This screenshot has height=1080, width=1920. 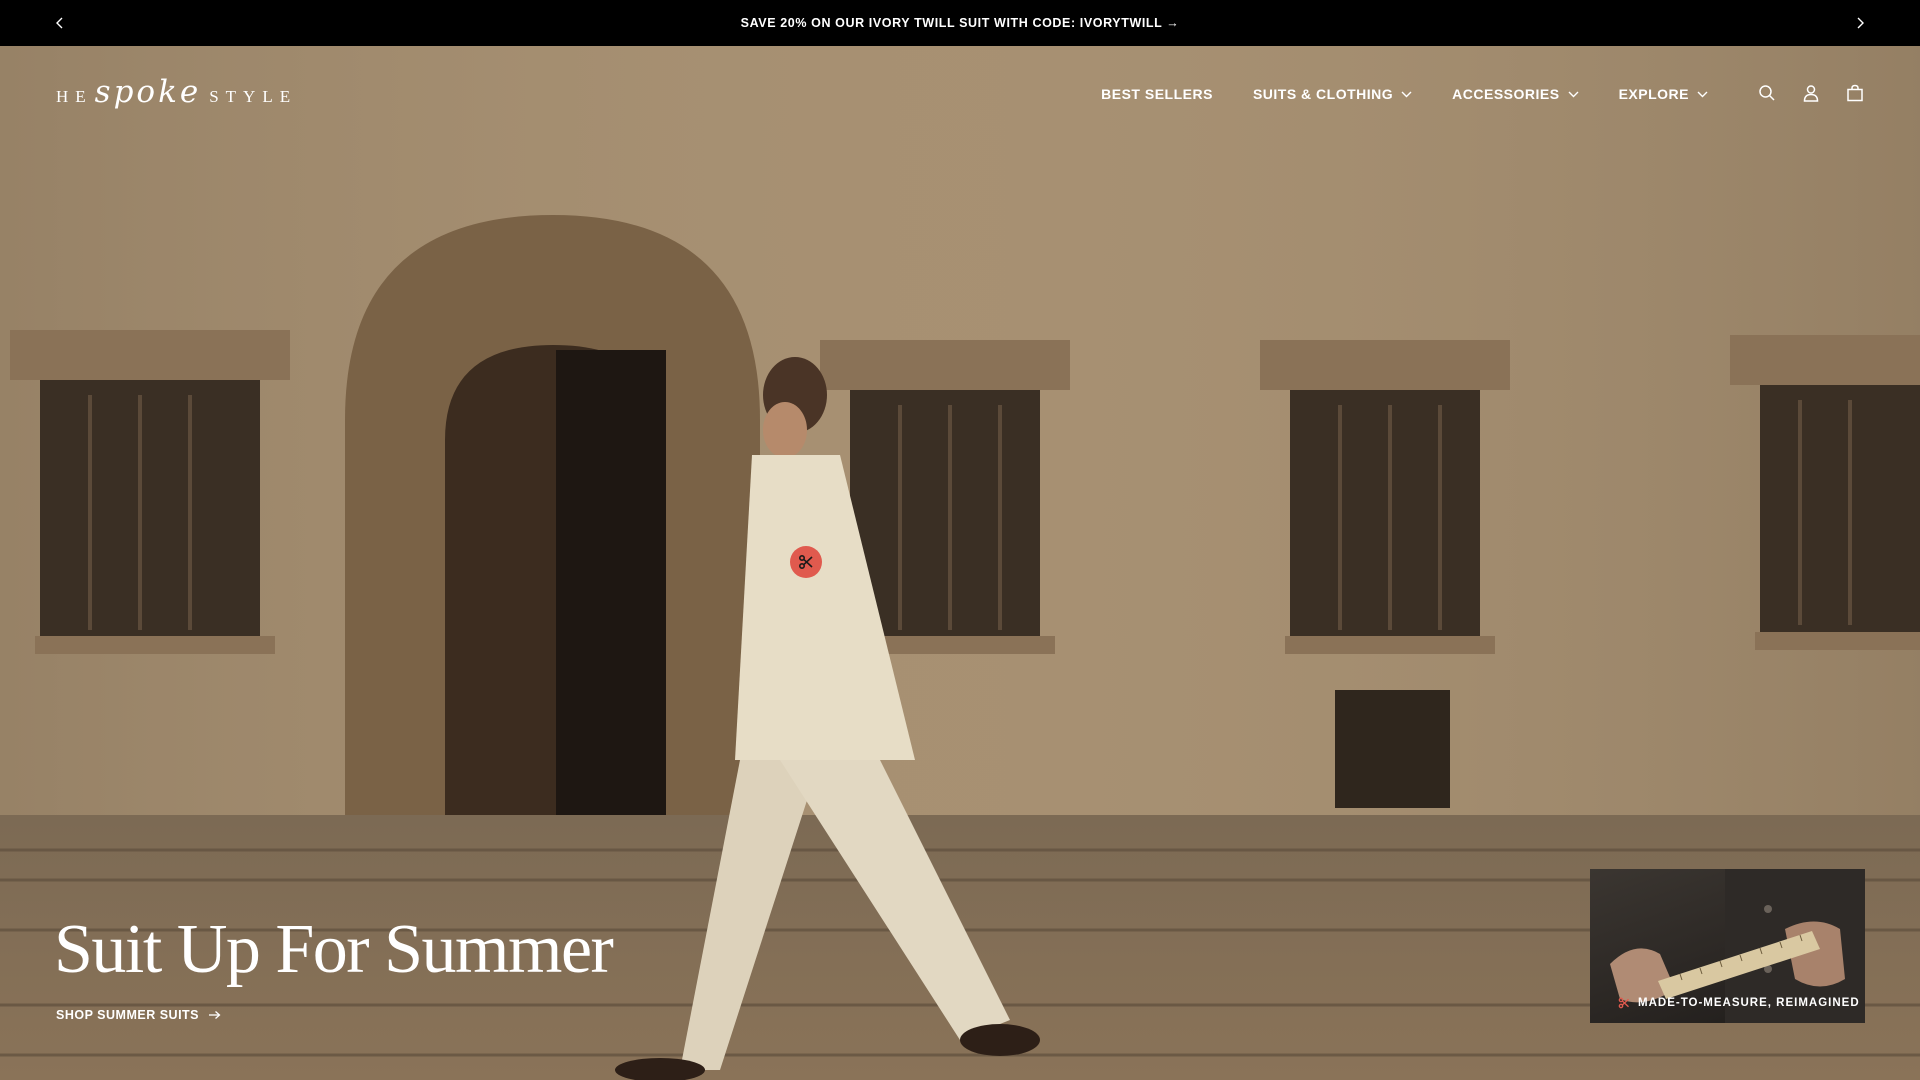 I want to click on chevron-right-icon, so click(x=1860, y=23).